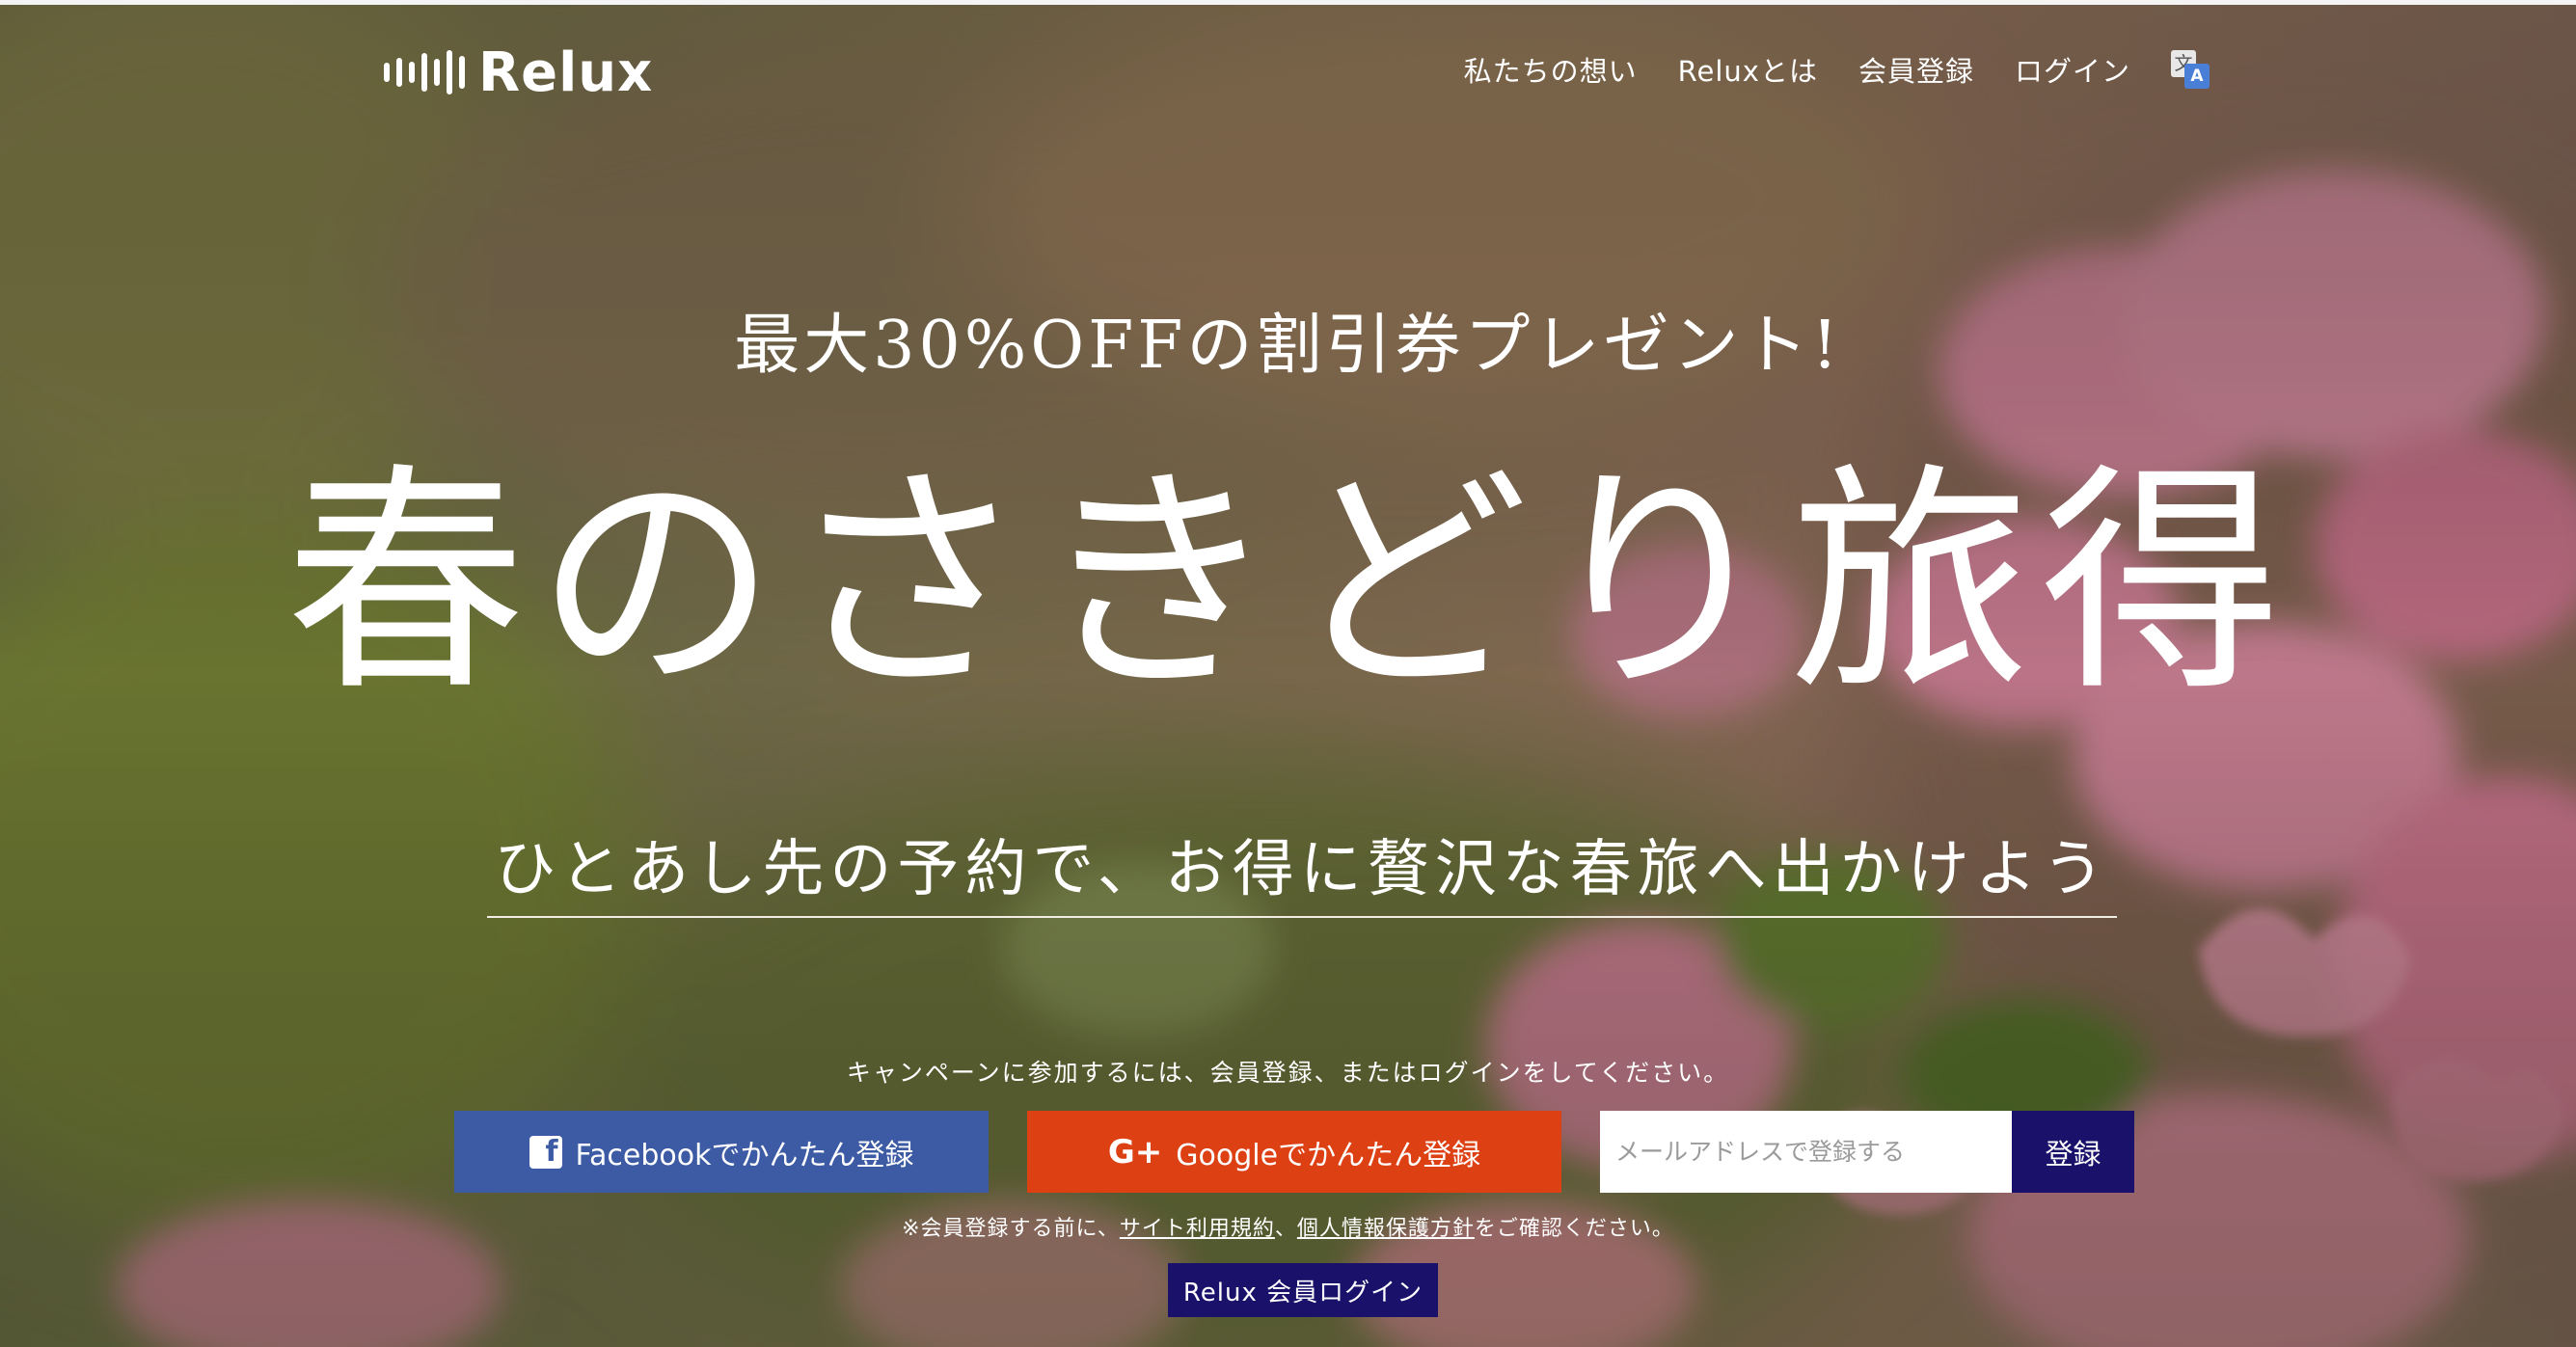 The image size is (2576, 1347). I want to click on privacy-policy-link: 個人情報保護方針, so click(1386, 1229).